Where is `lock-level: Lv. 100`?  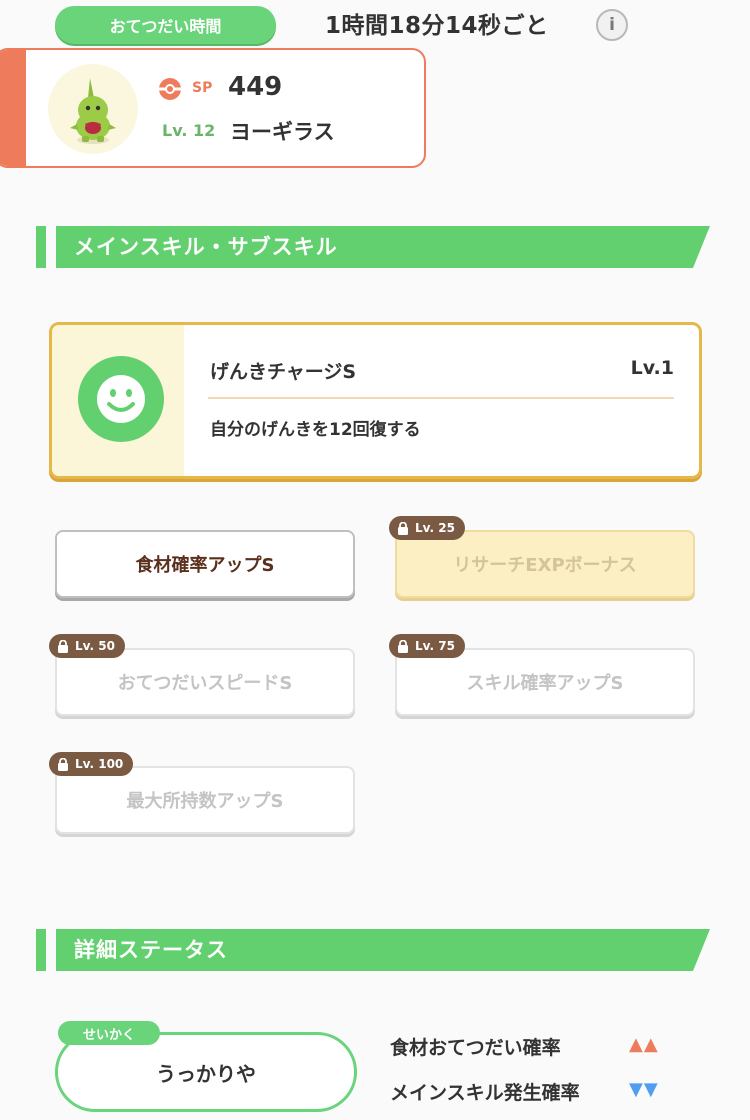 lock-level: Lv. 100 is located at coordinates (99, 764).